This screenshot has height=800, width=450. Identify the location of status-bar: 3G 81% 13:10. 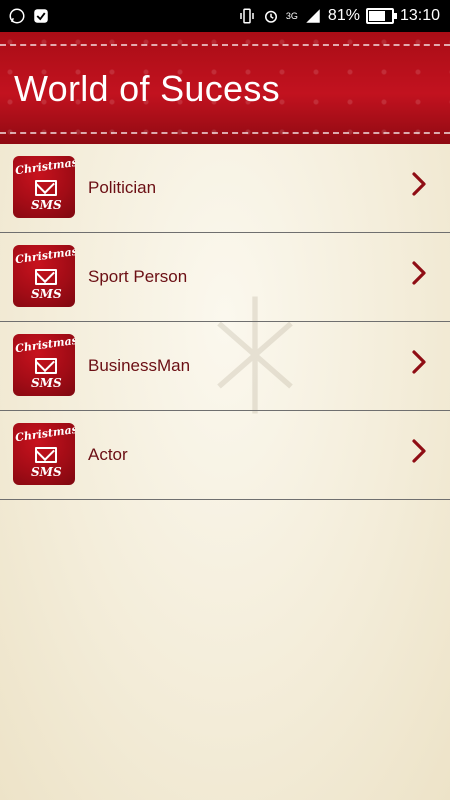
(225, 16).